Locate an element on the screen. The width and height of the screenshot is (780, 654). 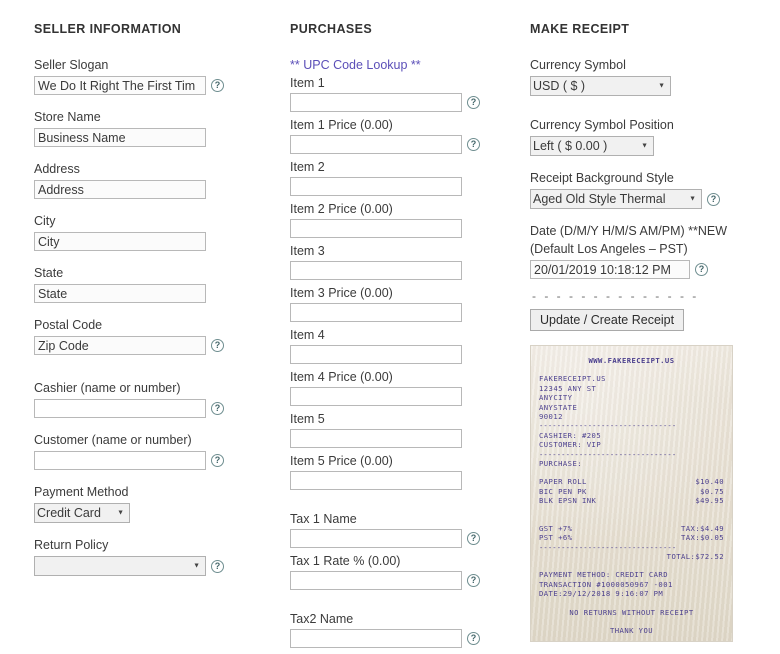
field-city: City is located at coordinates (154, 232).